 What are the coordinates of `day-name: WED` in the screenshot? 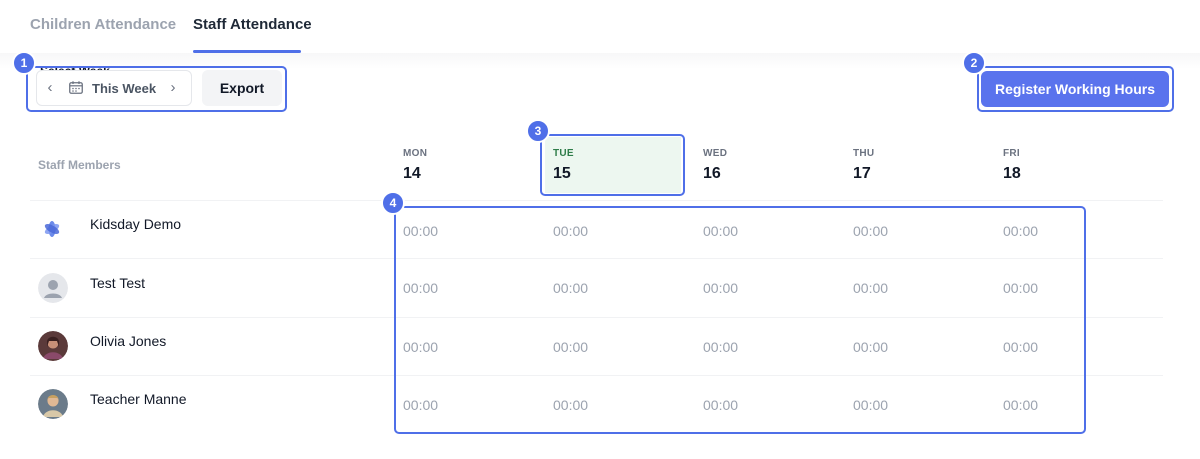 It's located at (715, 153).